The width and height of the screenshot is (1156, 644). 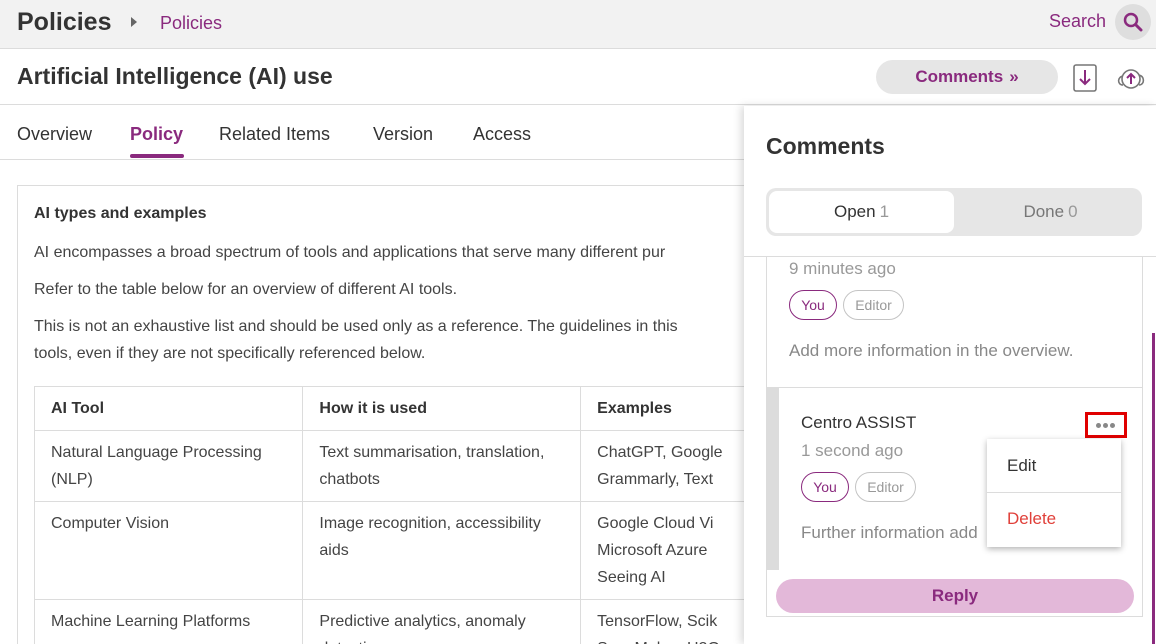 What do you see at coordinates (889, 532) in the screenshot?
I see `reply-text: Further information add` at bounding box center [889, 532].